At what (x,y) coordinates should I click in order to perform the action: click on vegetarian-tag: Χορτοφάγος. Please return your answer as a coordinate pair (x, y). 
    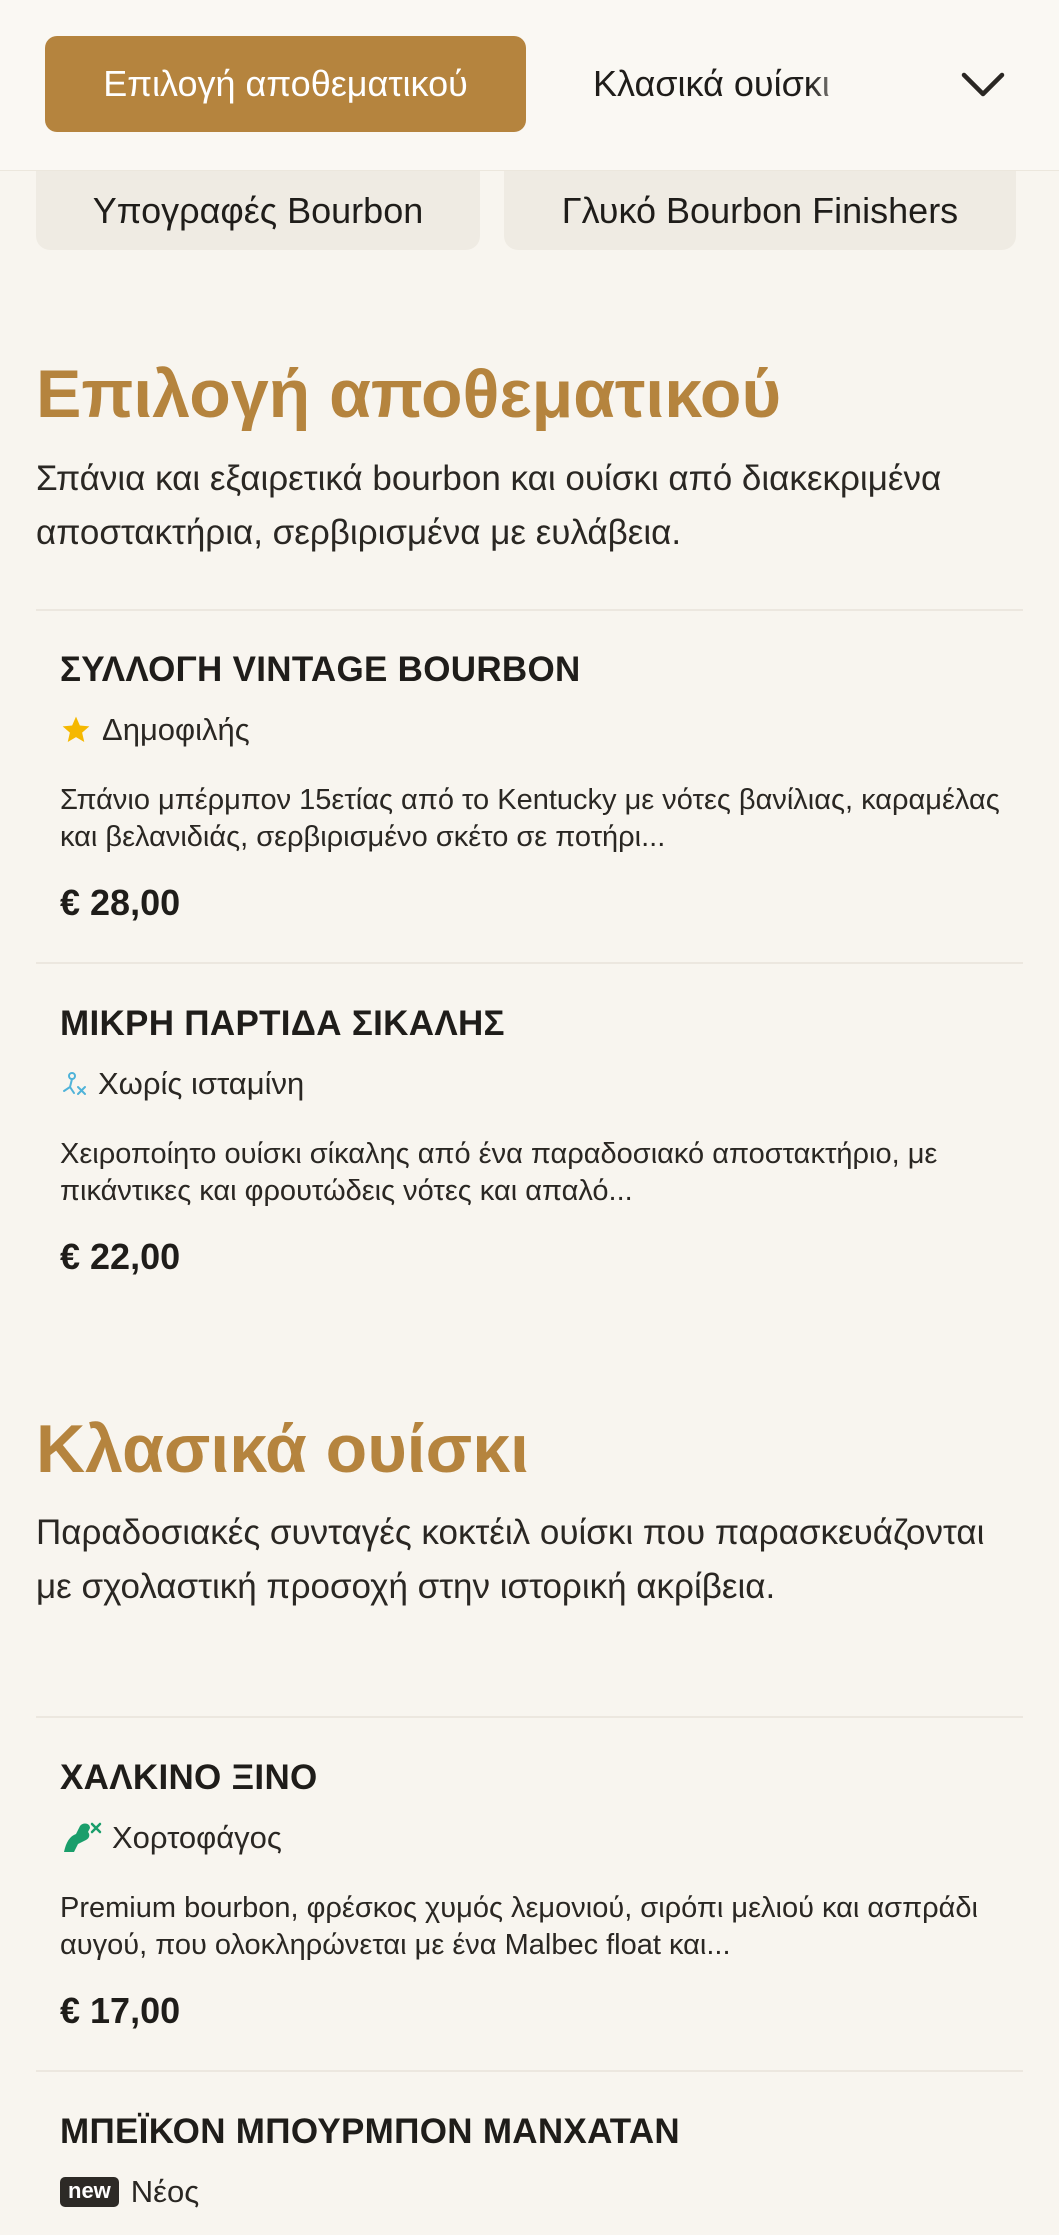
    Looking at the image, I should click on (171, 1838).